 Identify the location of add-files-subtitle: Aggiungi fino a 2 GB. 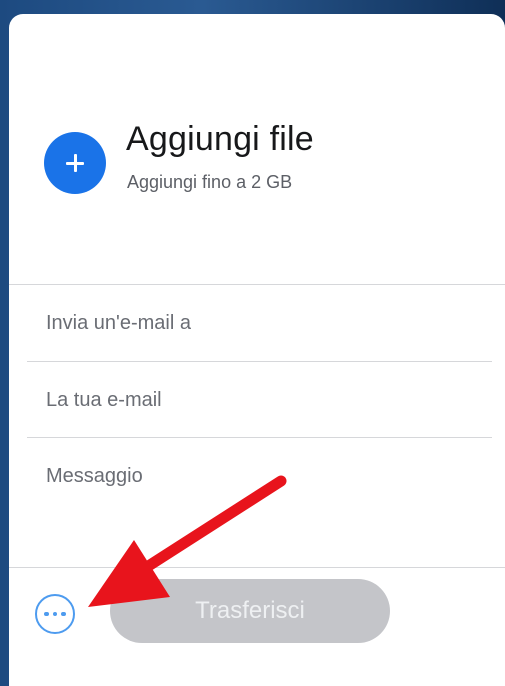
(210, 182).